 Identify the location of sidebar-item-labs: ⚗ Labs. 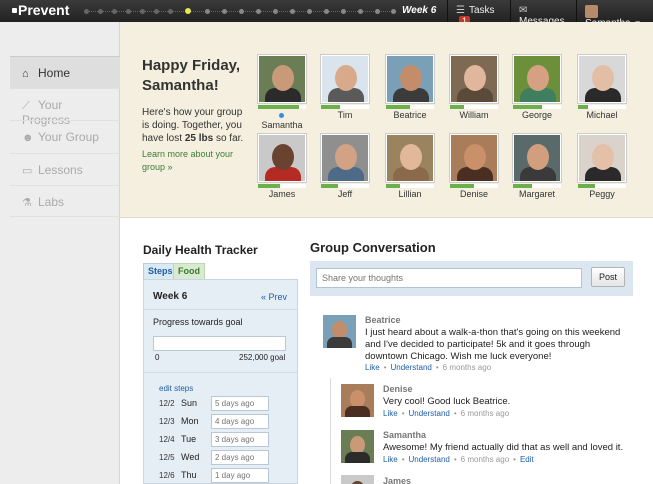
(65, 201).